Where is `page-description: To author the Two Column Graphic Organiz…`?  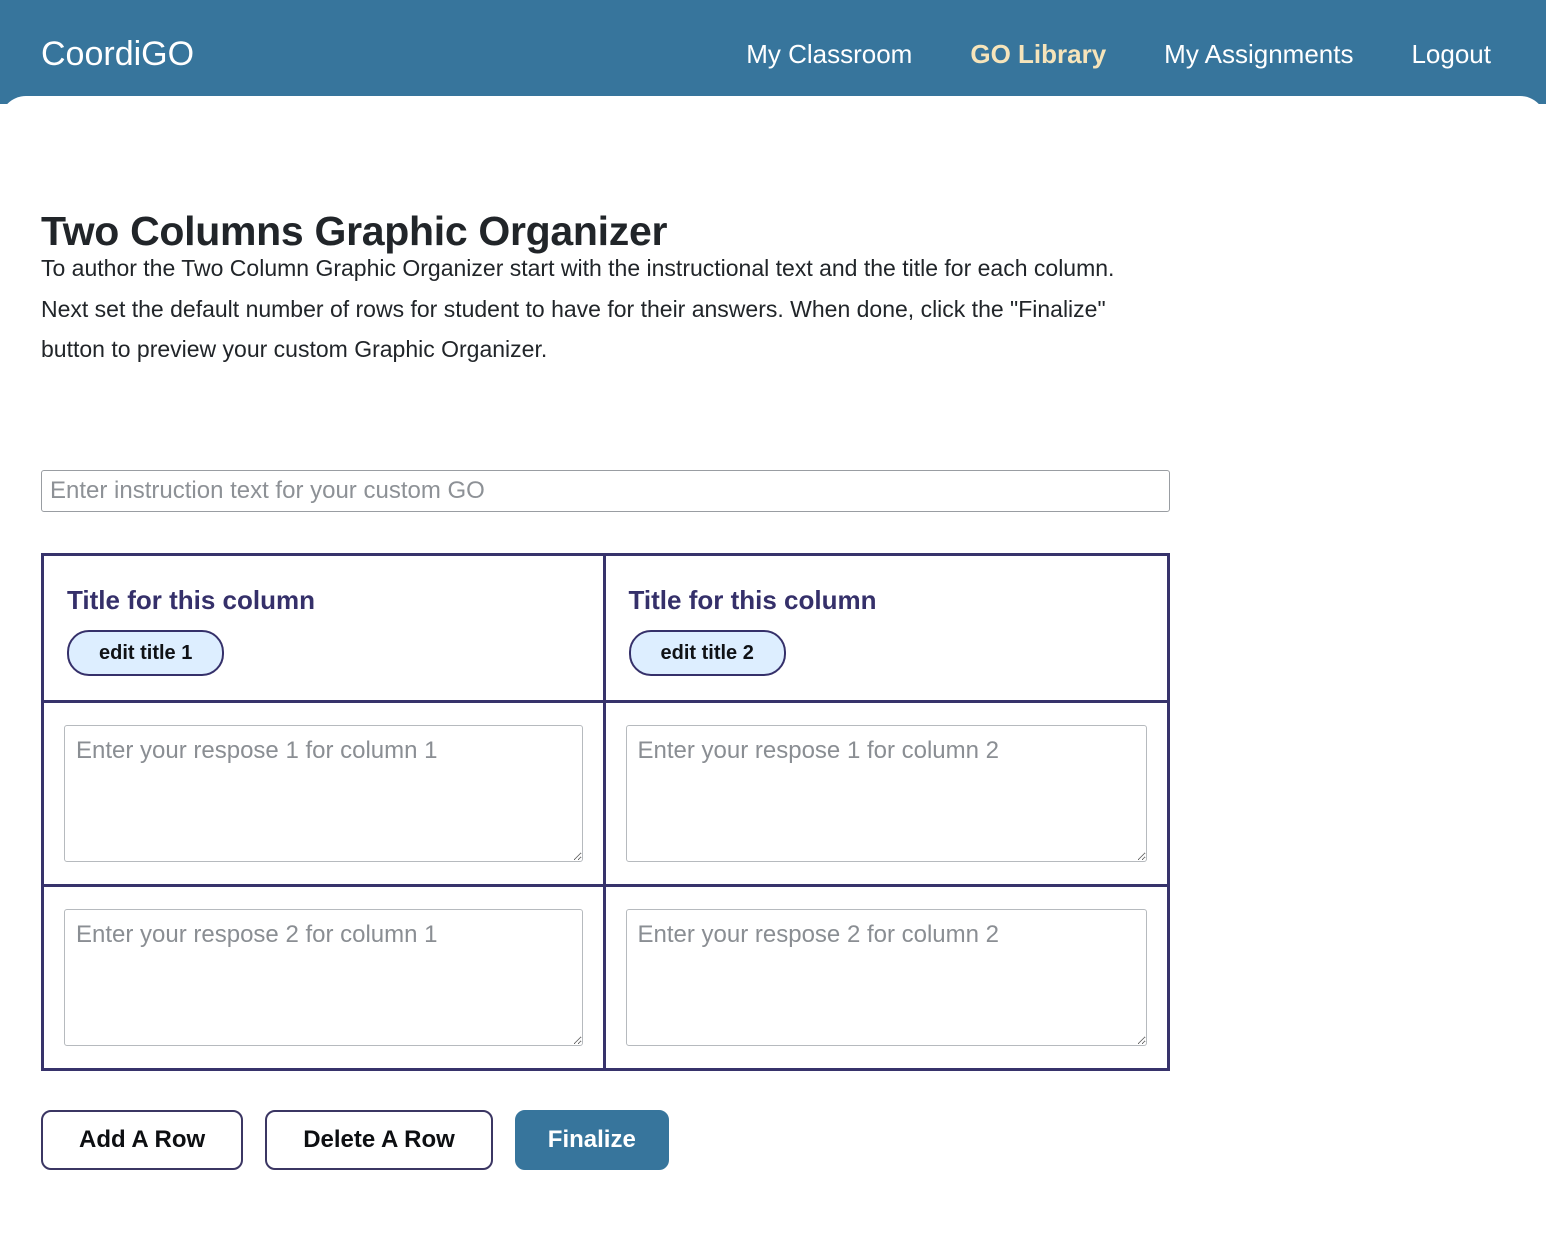
page-description: To author the Two Column Graphic Organiz… is located at coordinates (606, 309).